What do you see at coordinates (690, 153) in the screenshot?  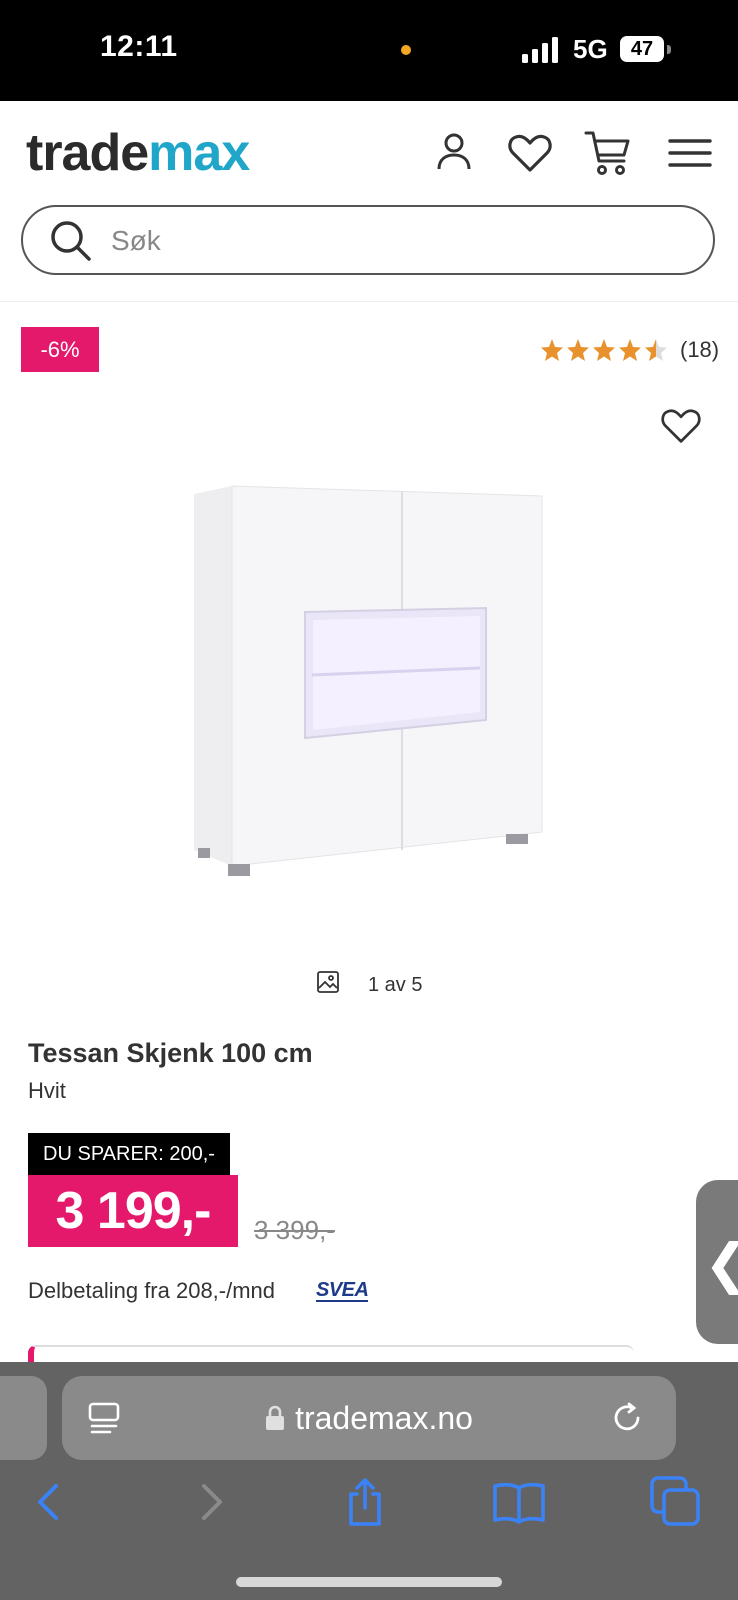 I see `menu-hamburger-icon` at bounding box center [690, 153].